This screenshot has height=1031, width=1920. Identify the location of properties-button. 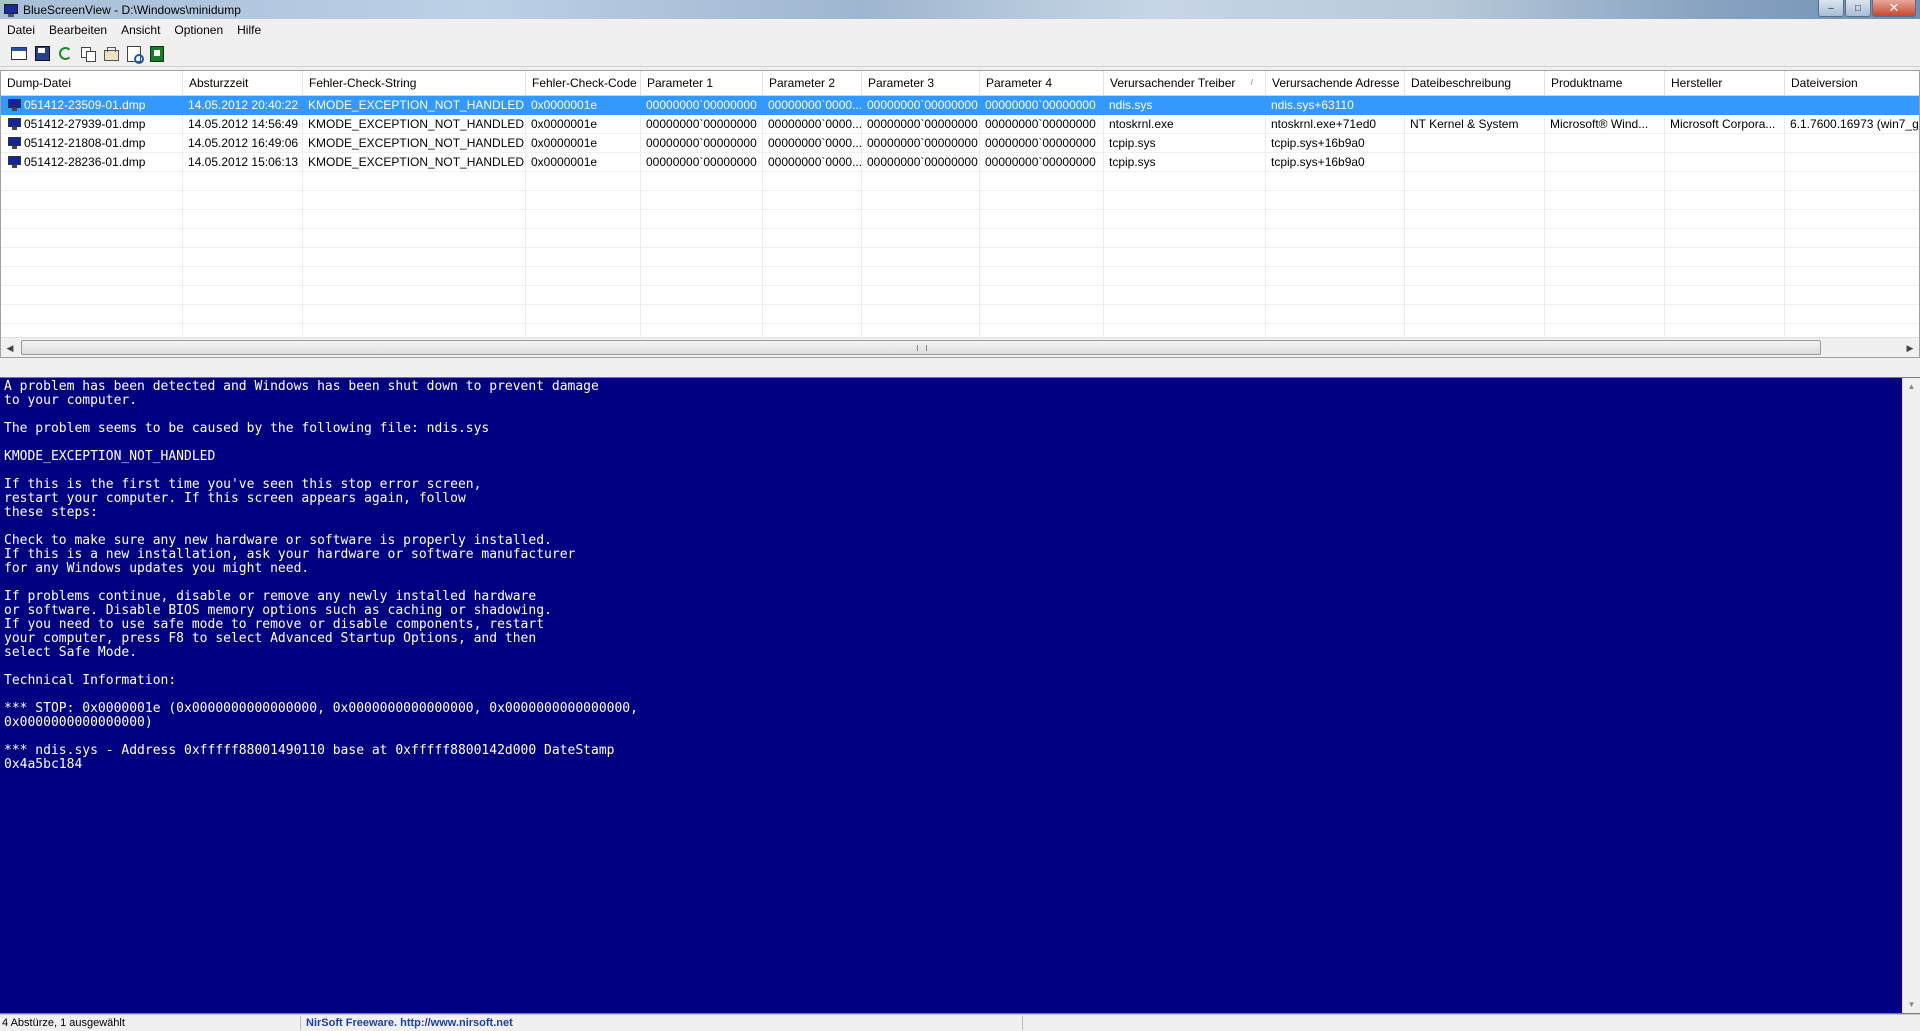
(19, 54).